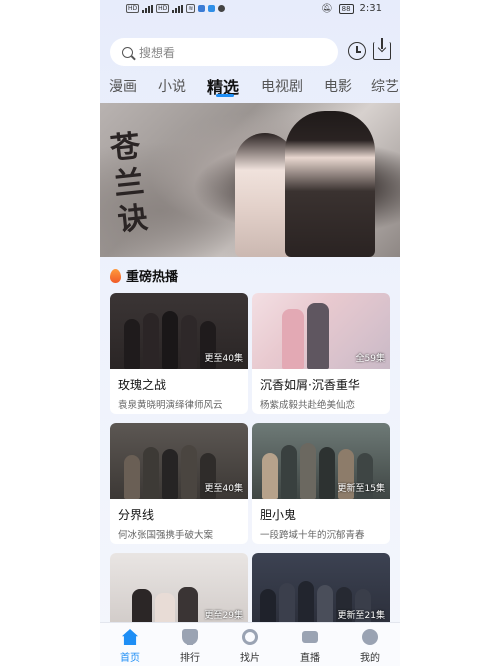  I want to click on episode-badge: 更新至21集, so click(361, 616).